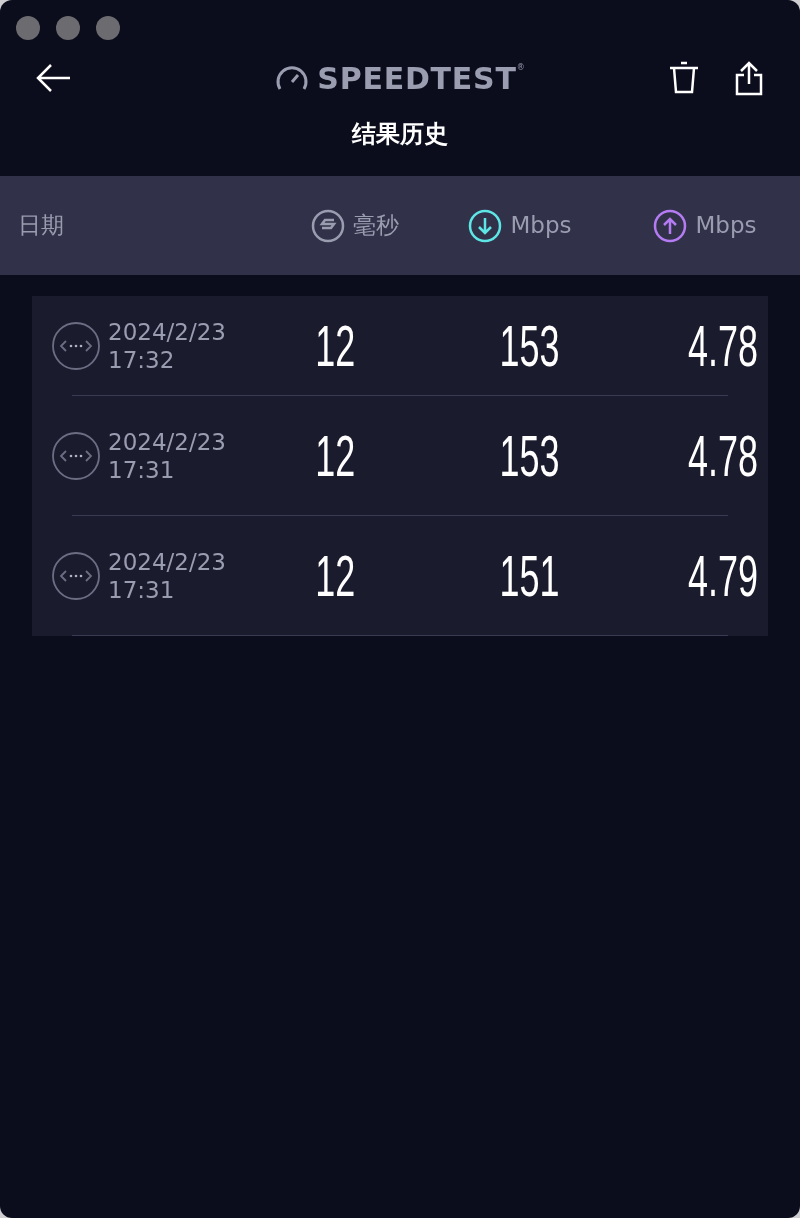  I want to click on trademark-symbol: ®, so click(520, 67).